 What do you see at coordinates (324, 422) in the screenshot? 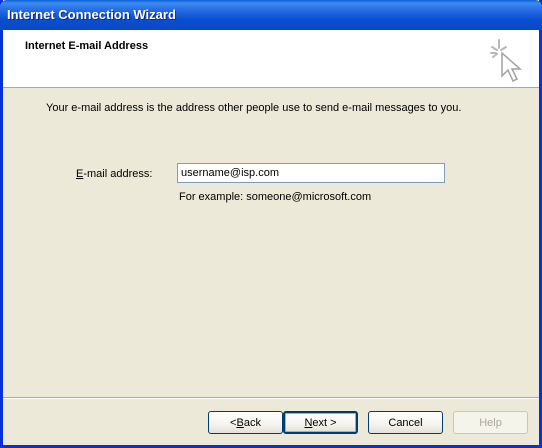
I see `next-label: ext >` at bounding box center [324, 422].